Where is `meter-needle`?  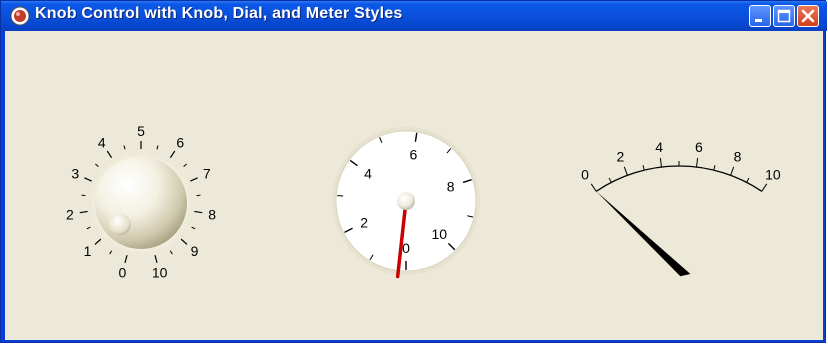
meter-needle is located at coordinates (643, 234).